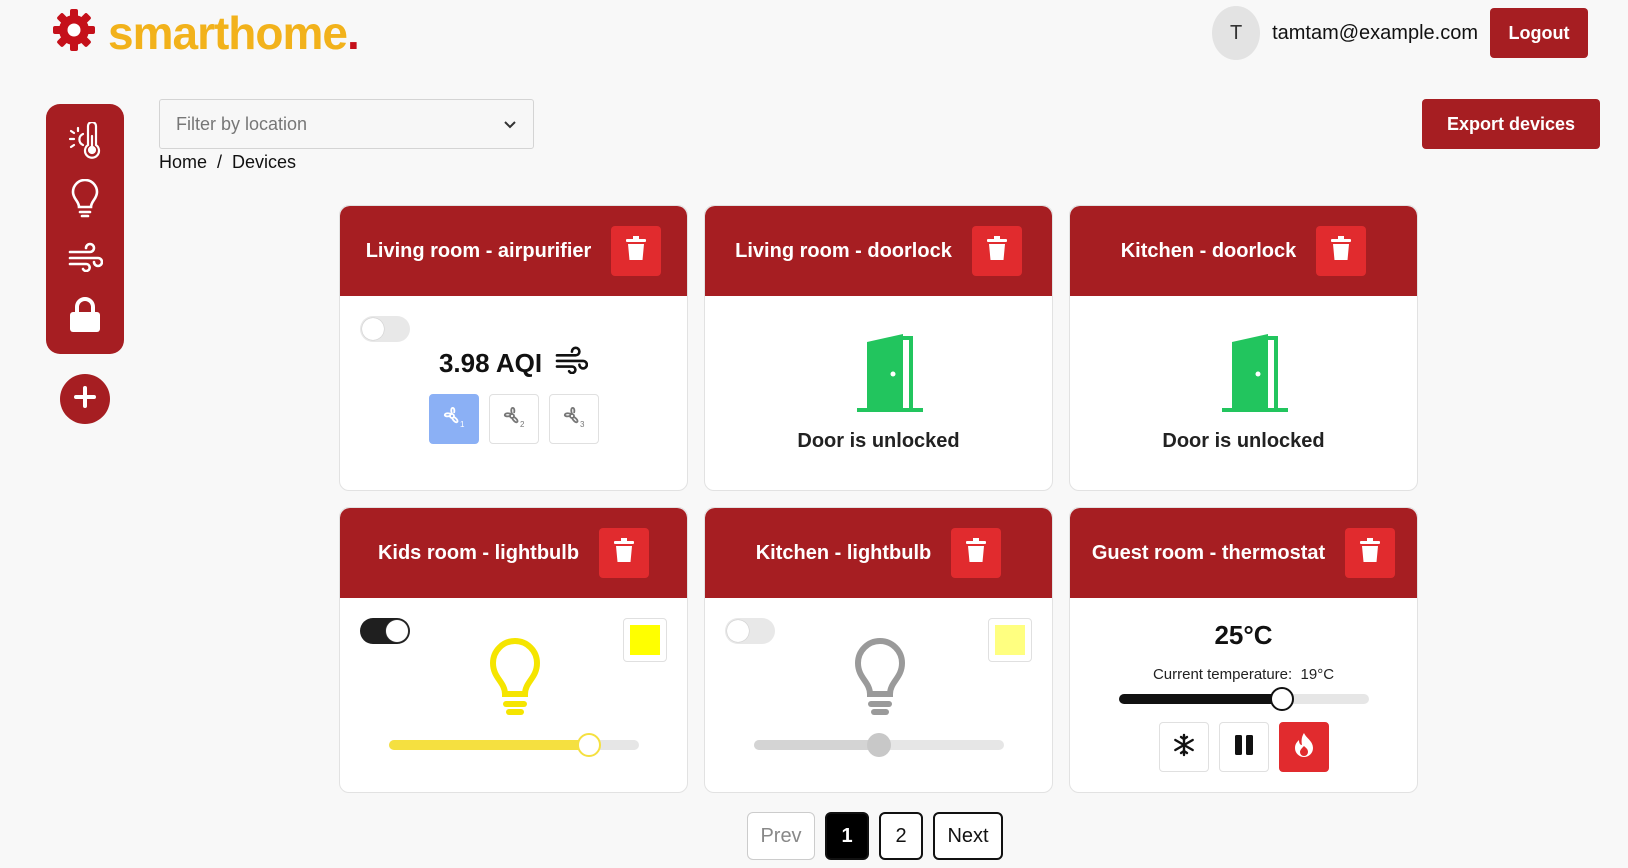 The height and width of the screenshot is (868, 1628). Describe the element at coordinates (227, 162) in the screenshot. I see `breadcrumb: Home / Devices` at that location.